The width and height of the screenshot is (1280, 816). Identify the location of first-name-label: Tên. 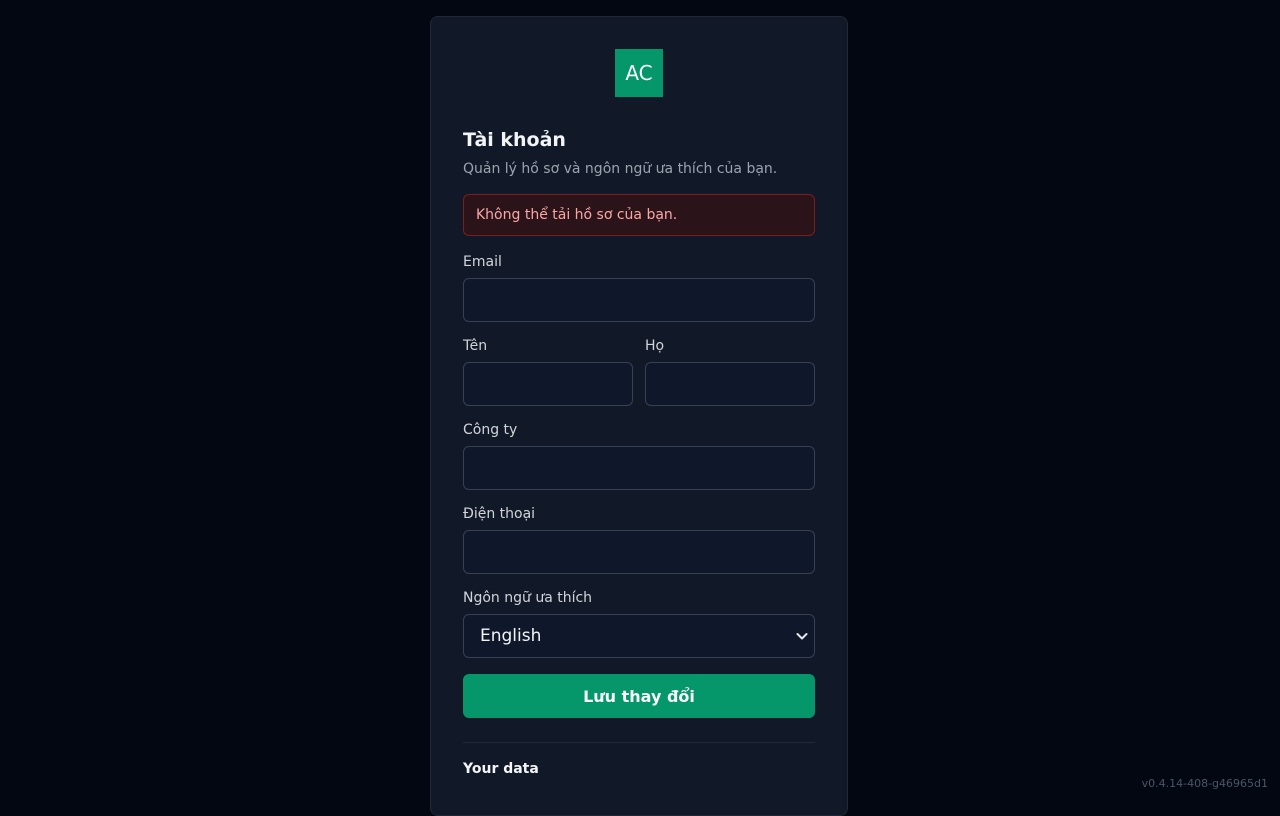
(548, 346).